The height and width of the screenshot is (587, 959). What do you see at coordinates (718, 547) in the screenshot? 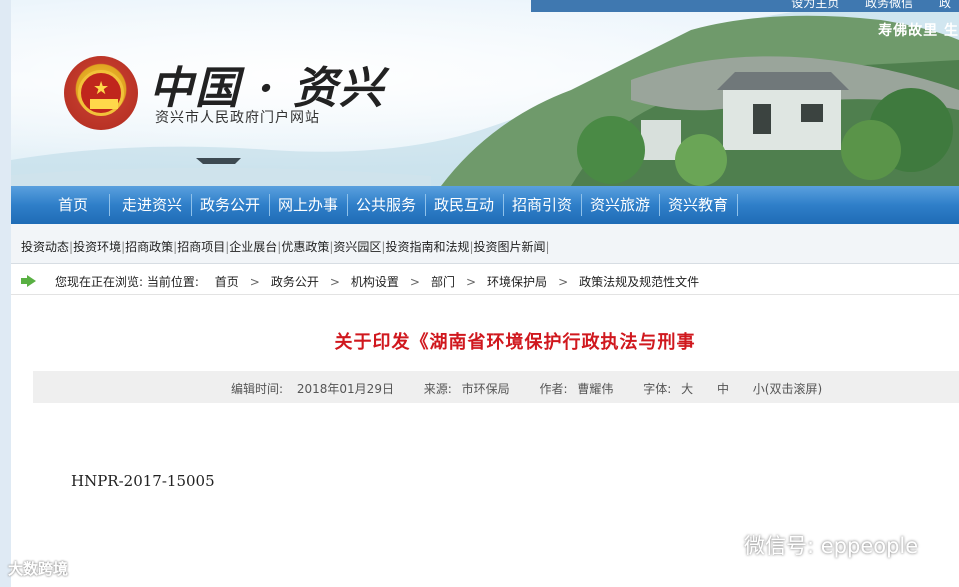
I see `wechat-icon` at bounding box center [718, 547].